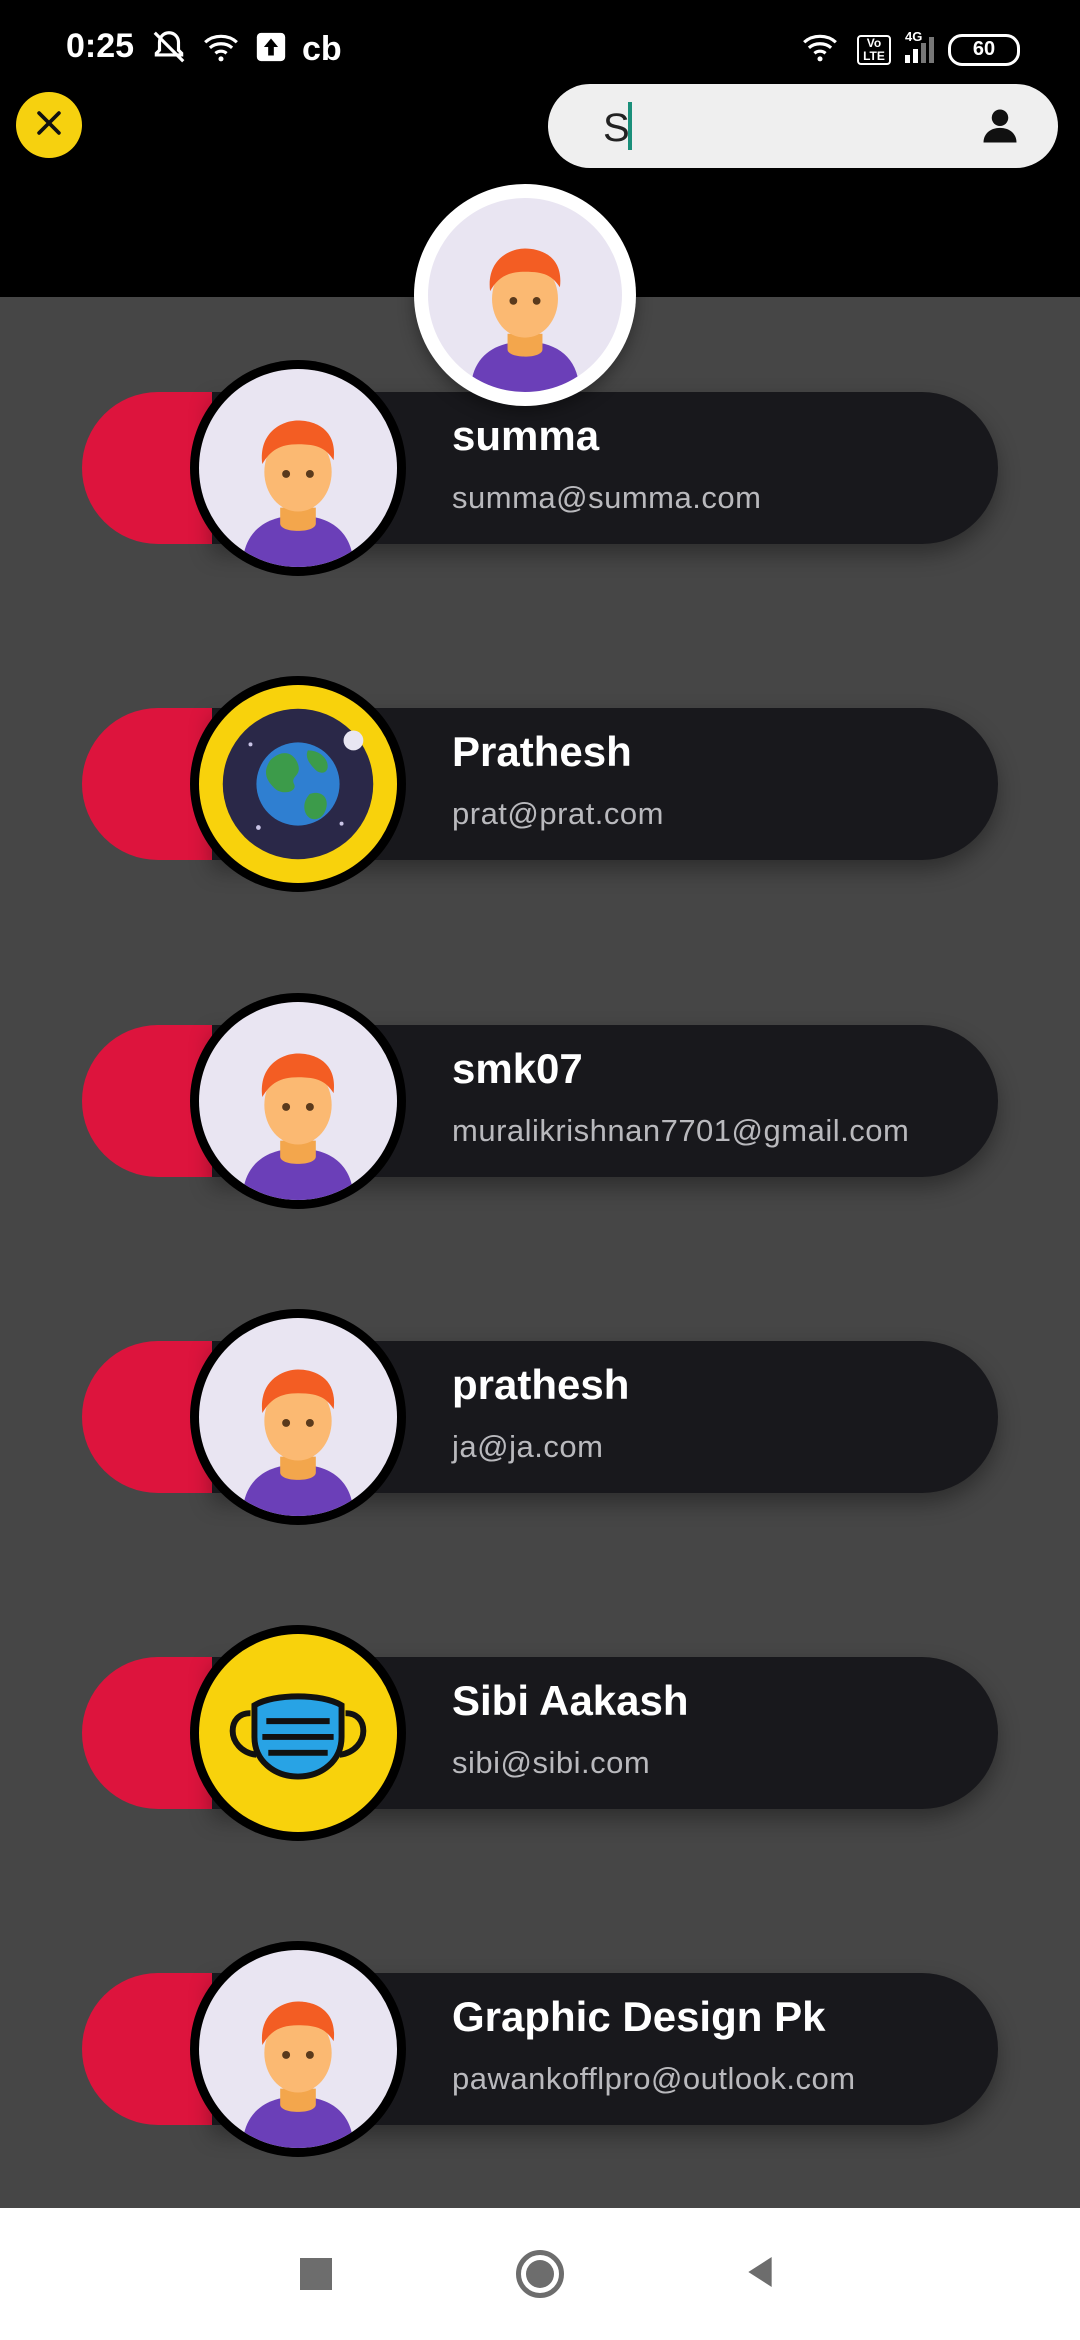  I want to click on user-email: prat@prat.com, so click(558, 813).